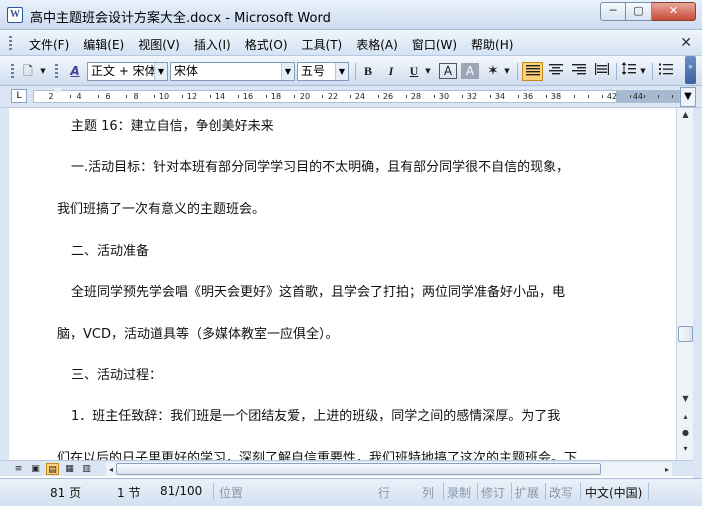 This screenshot has width=702, height=506. Describe the element at coordinates (35, 469) in the screenshot. I see `web-view-icon: ▣` at that location.